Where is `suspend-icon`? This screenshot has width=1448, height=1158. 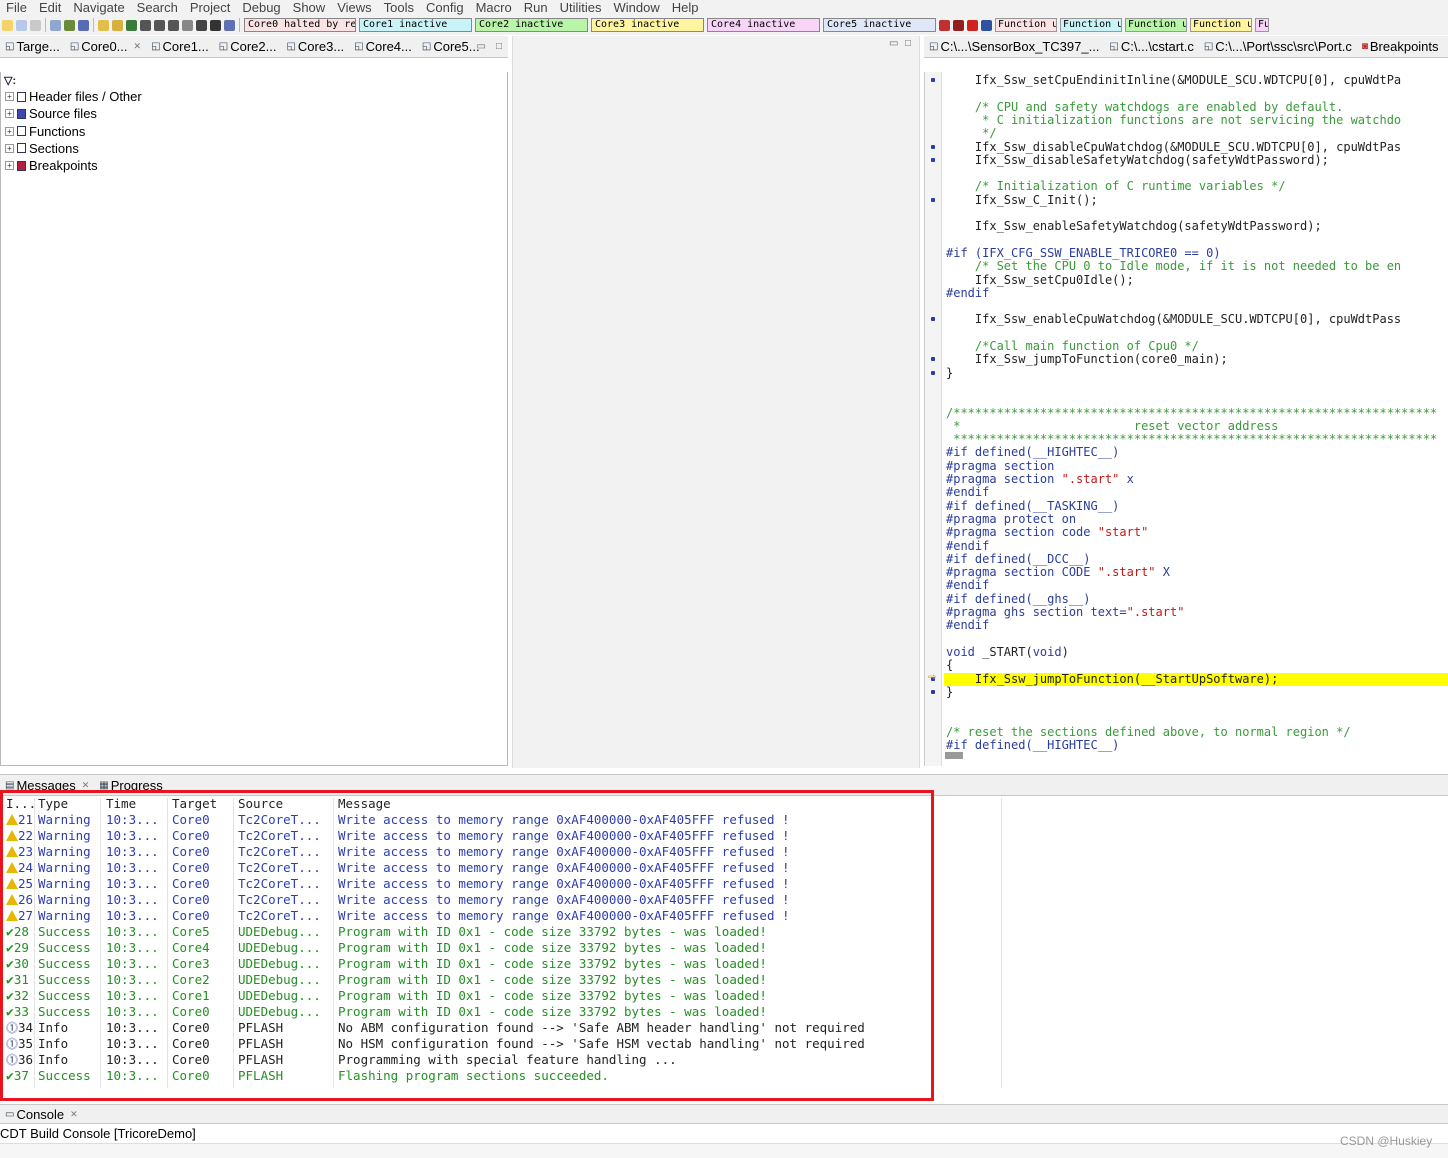
suspend-icon is located at coordinates (201, 25).